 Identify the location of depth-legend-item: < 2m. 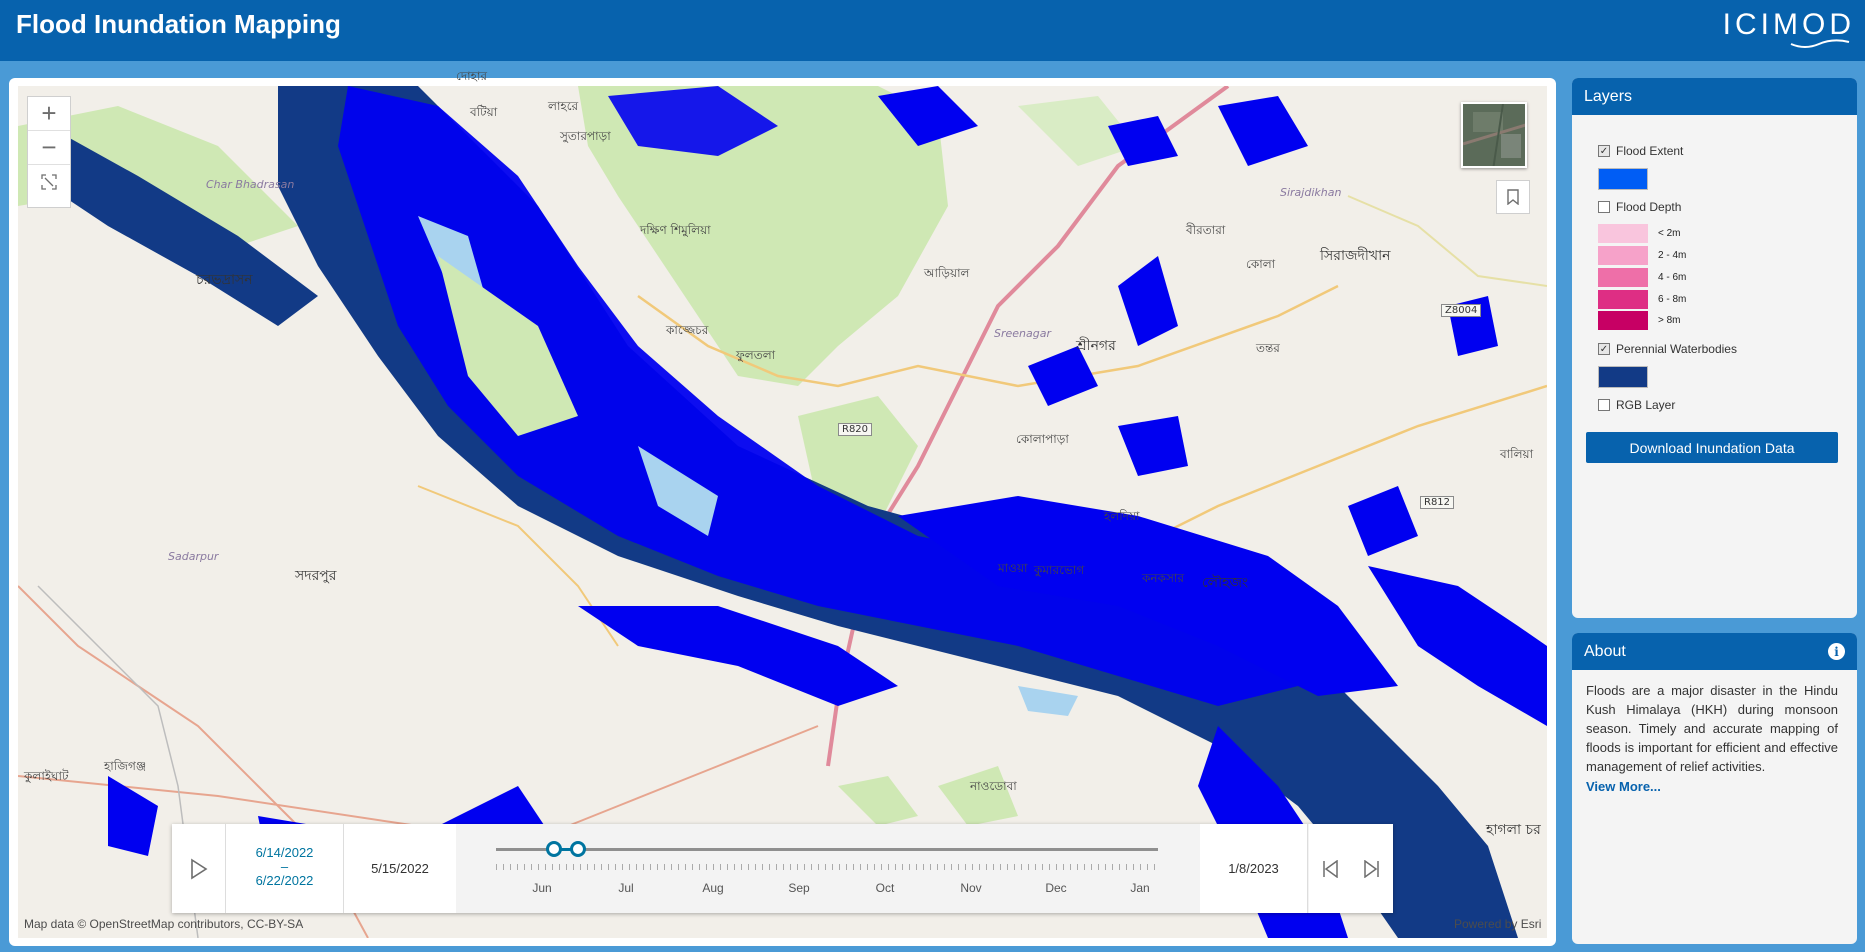
(1639, 233).